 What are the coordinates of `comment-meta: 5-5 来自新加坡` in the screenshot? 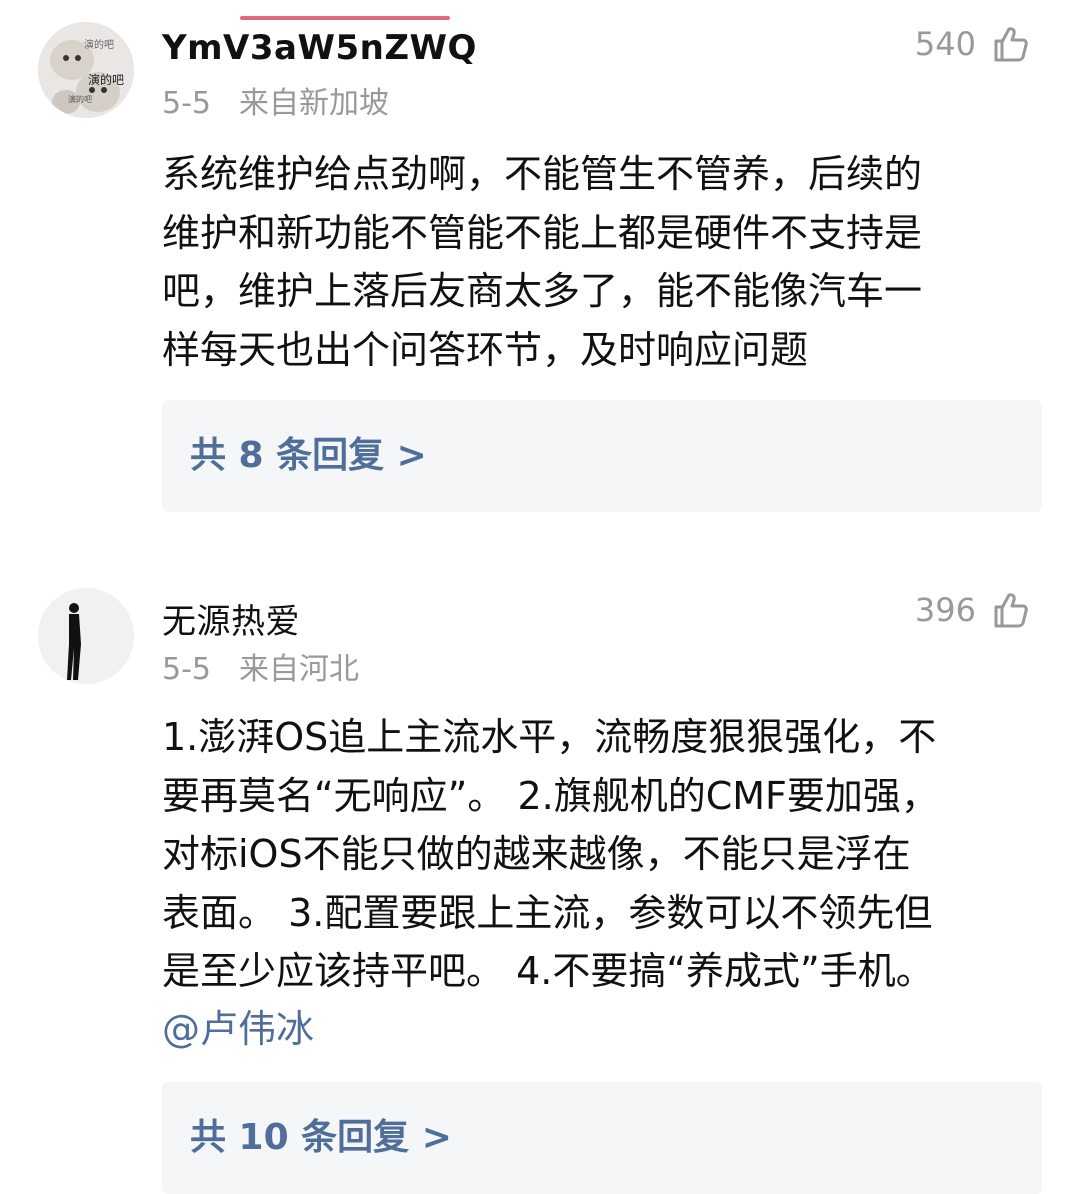 It's located at (275, 100).